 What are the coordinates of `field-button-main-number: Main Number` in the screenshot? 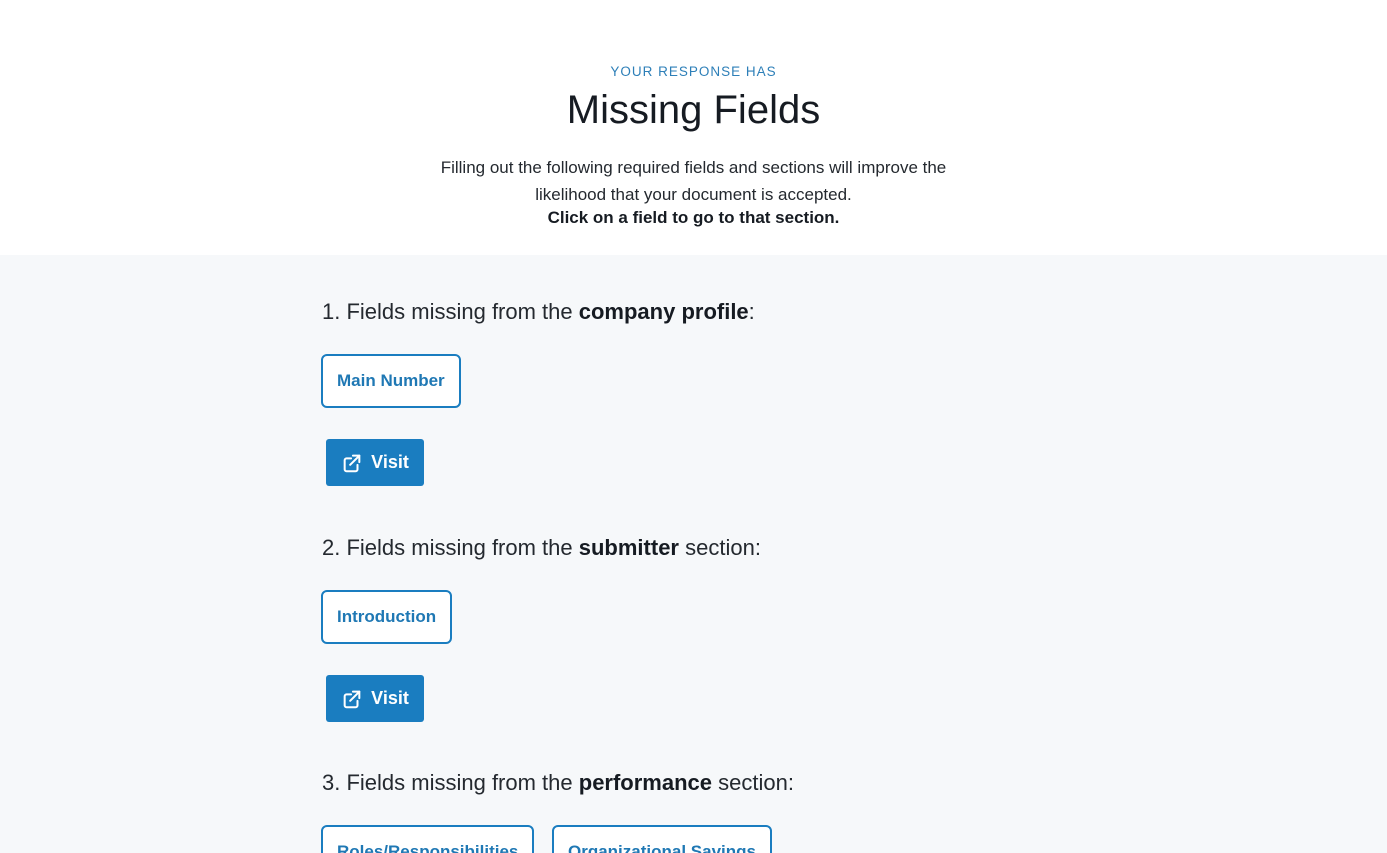 It's located at (391, 381).